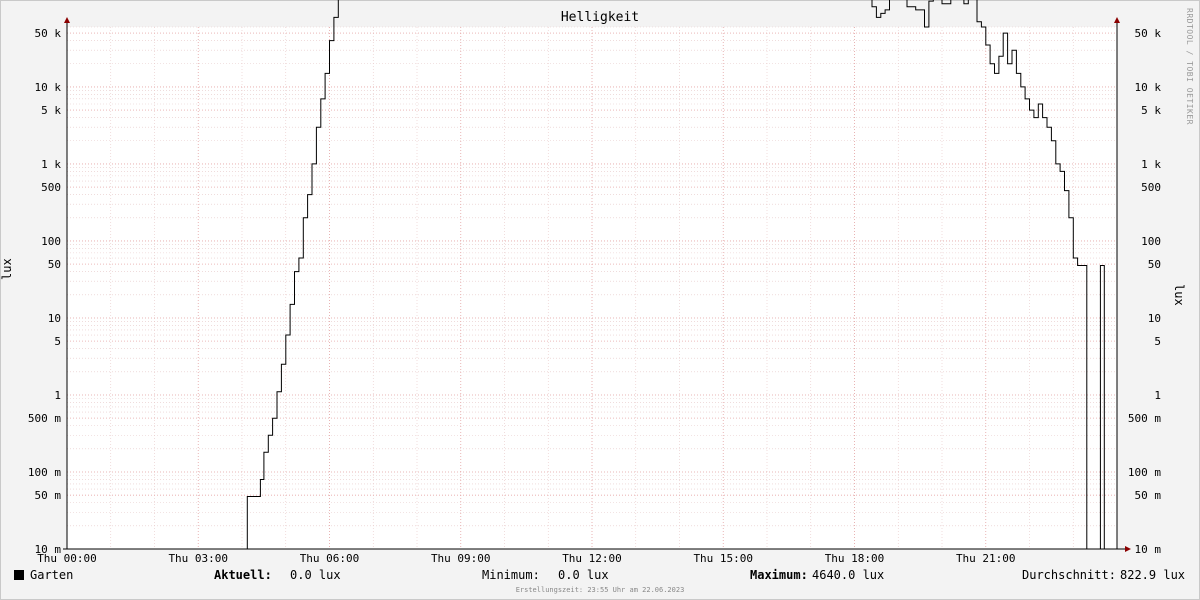 The height and width of the screenshot is (600, 1200). I want to click on y-tick-label-left: 1 k, so click(51, 164).